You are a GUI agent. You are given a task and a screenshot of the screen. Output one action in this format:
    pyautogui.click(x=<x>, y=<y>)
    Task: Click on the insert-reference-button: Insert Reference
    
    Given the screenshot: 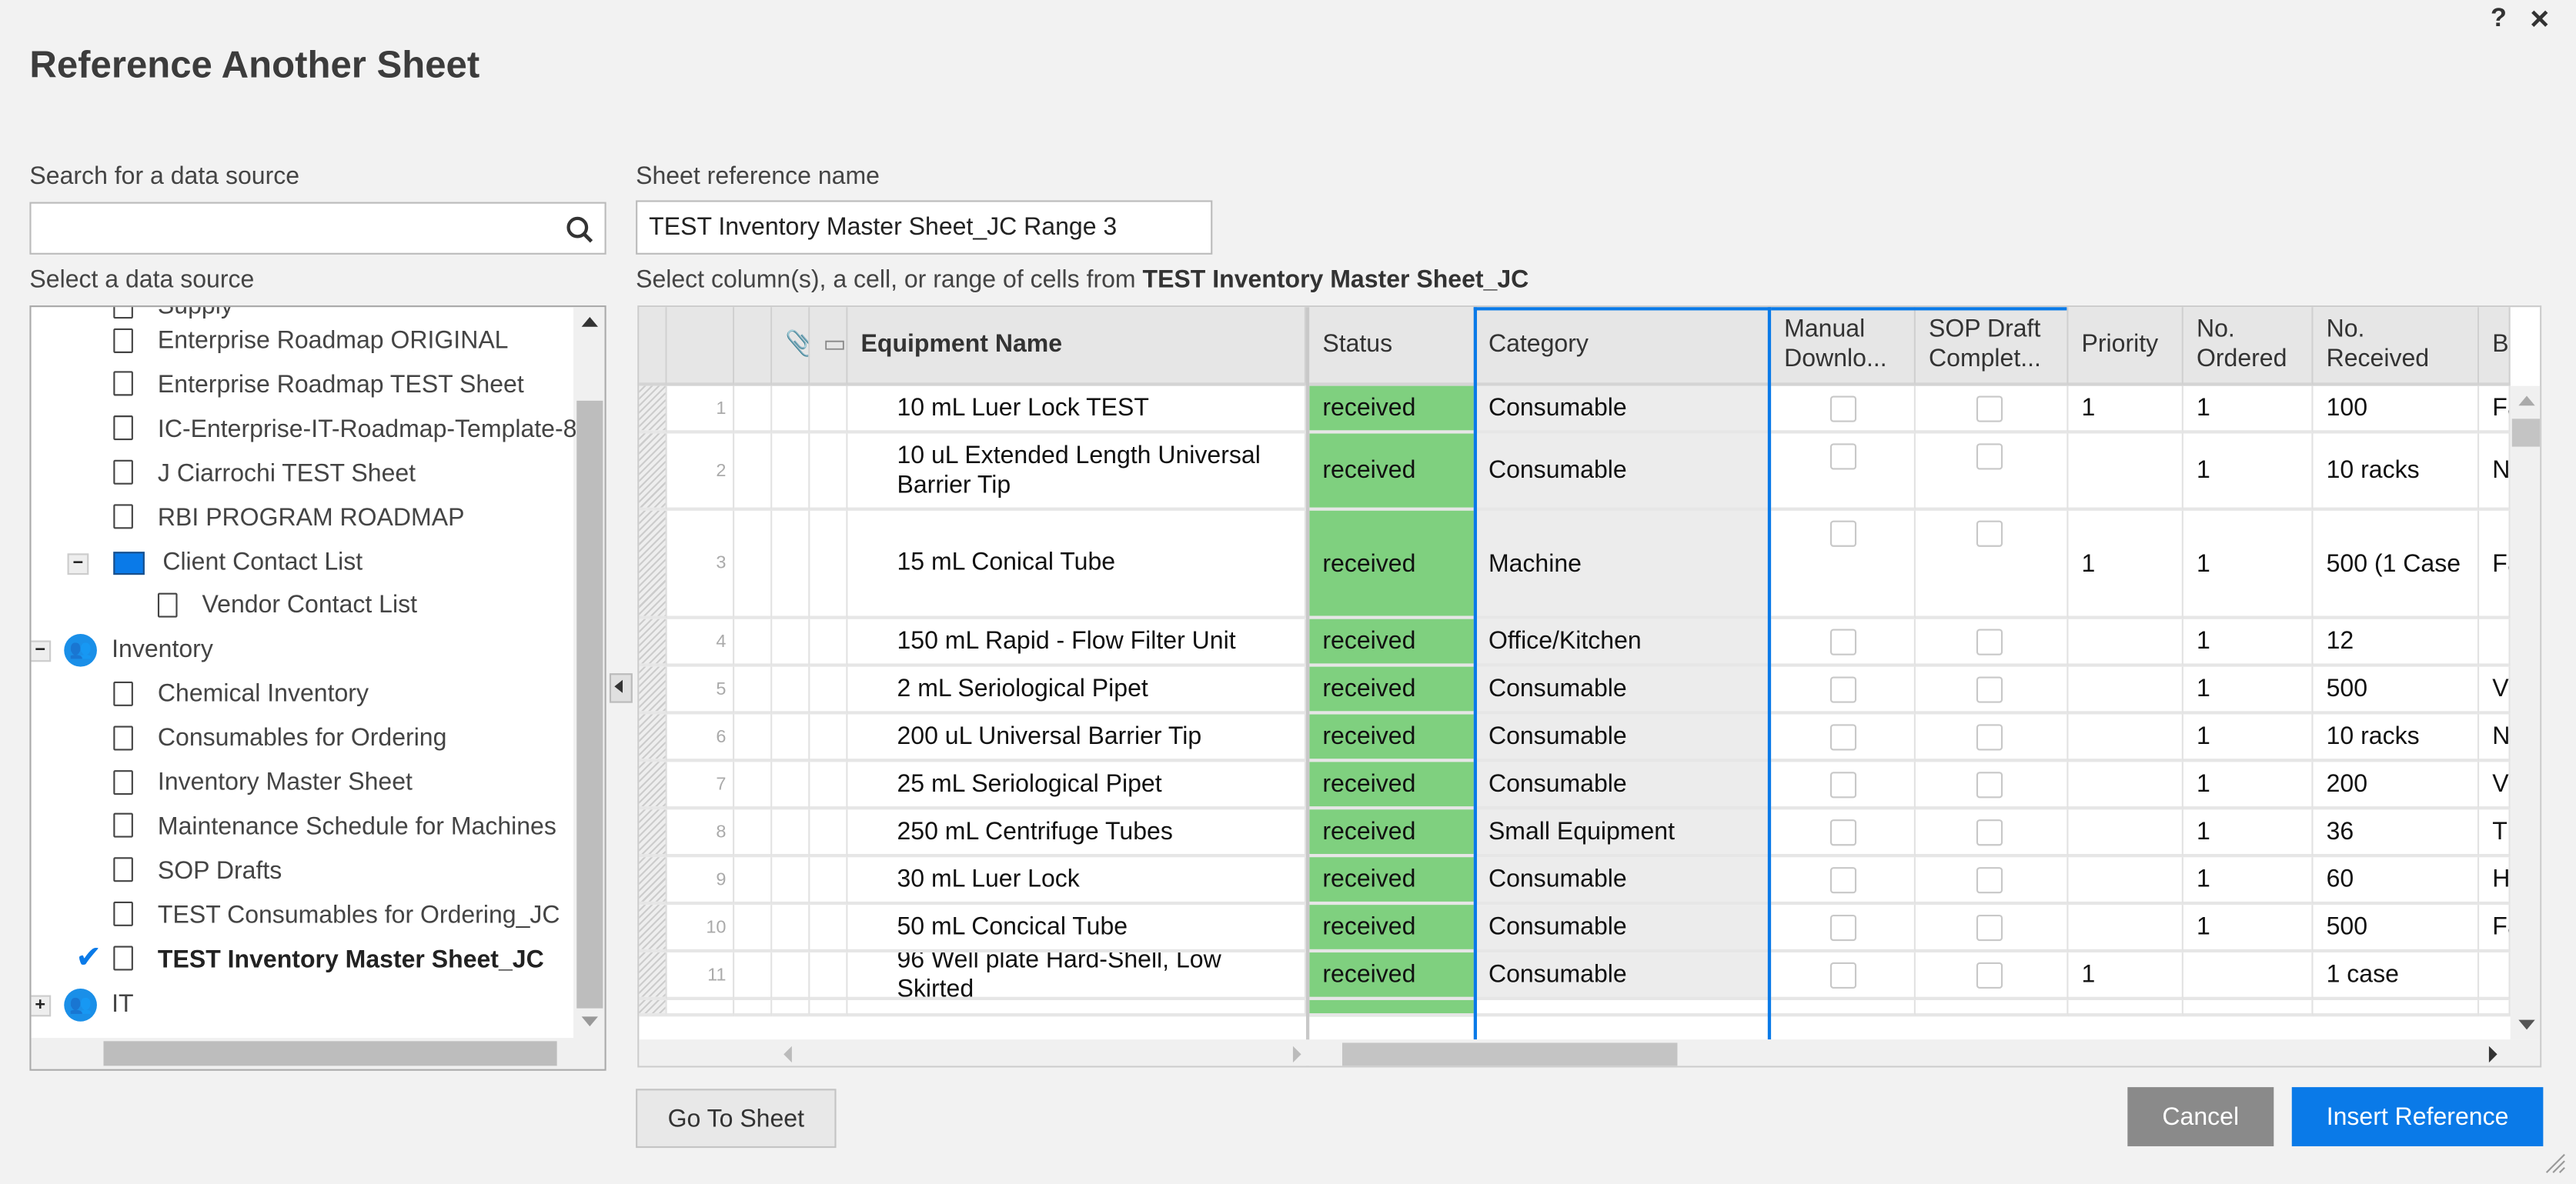 What is the action you would take?
    pyautogui.click(x=2417, y=1116)
    